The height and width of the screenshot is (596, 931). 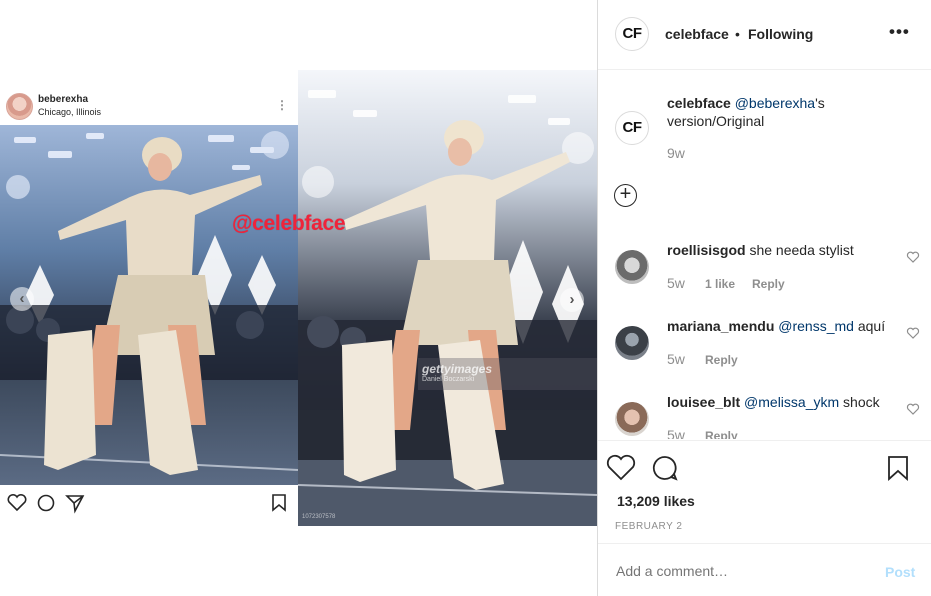 I want to click on add-comment-bar: Post, so click(x=764, y=569).